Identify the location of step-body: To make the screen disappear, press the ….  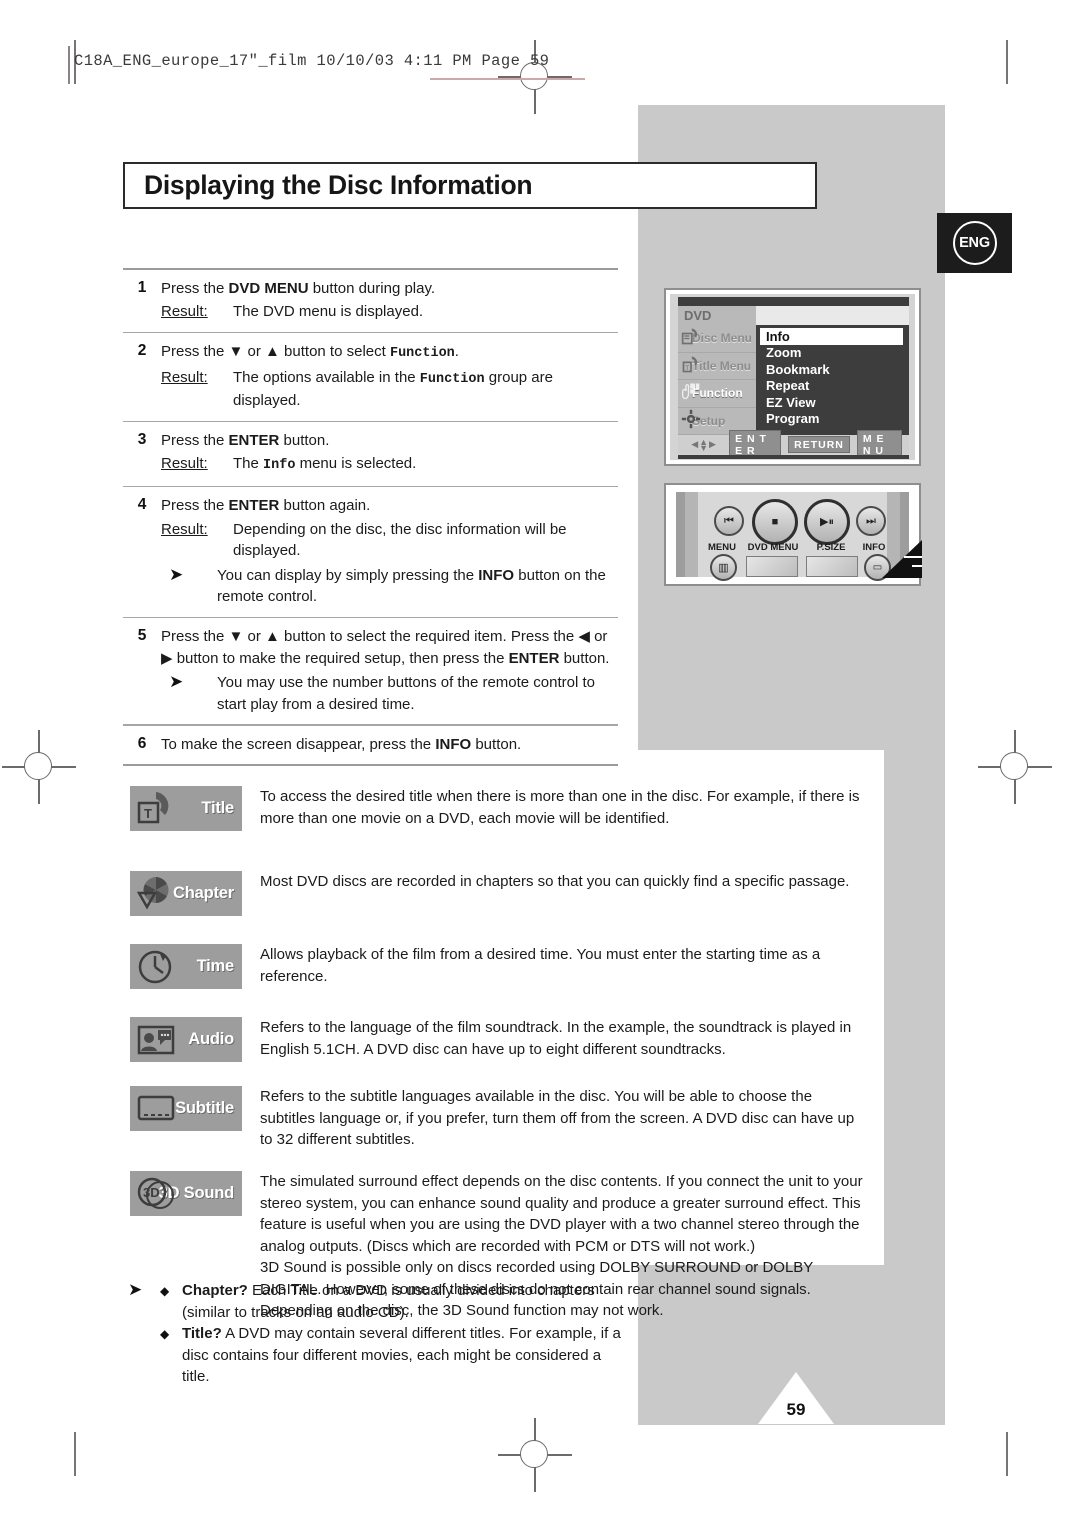
(389, 745).